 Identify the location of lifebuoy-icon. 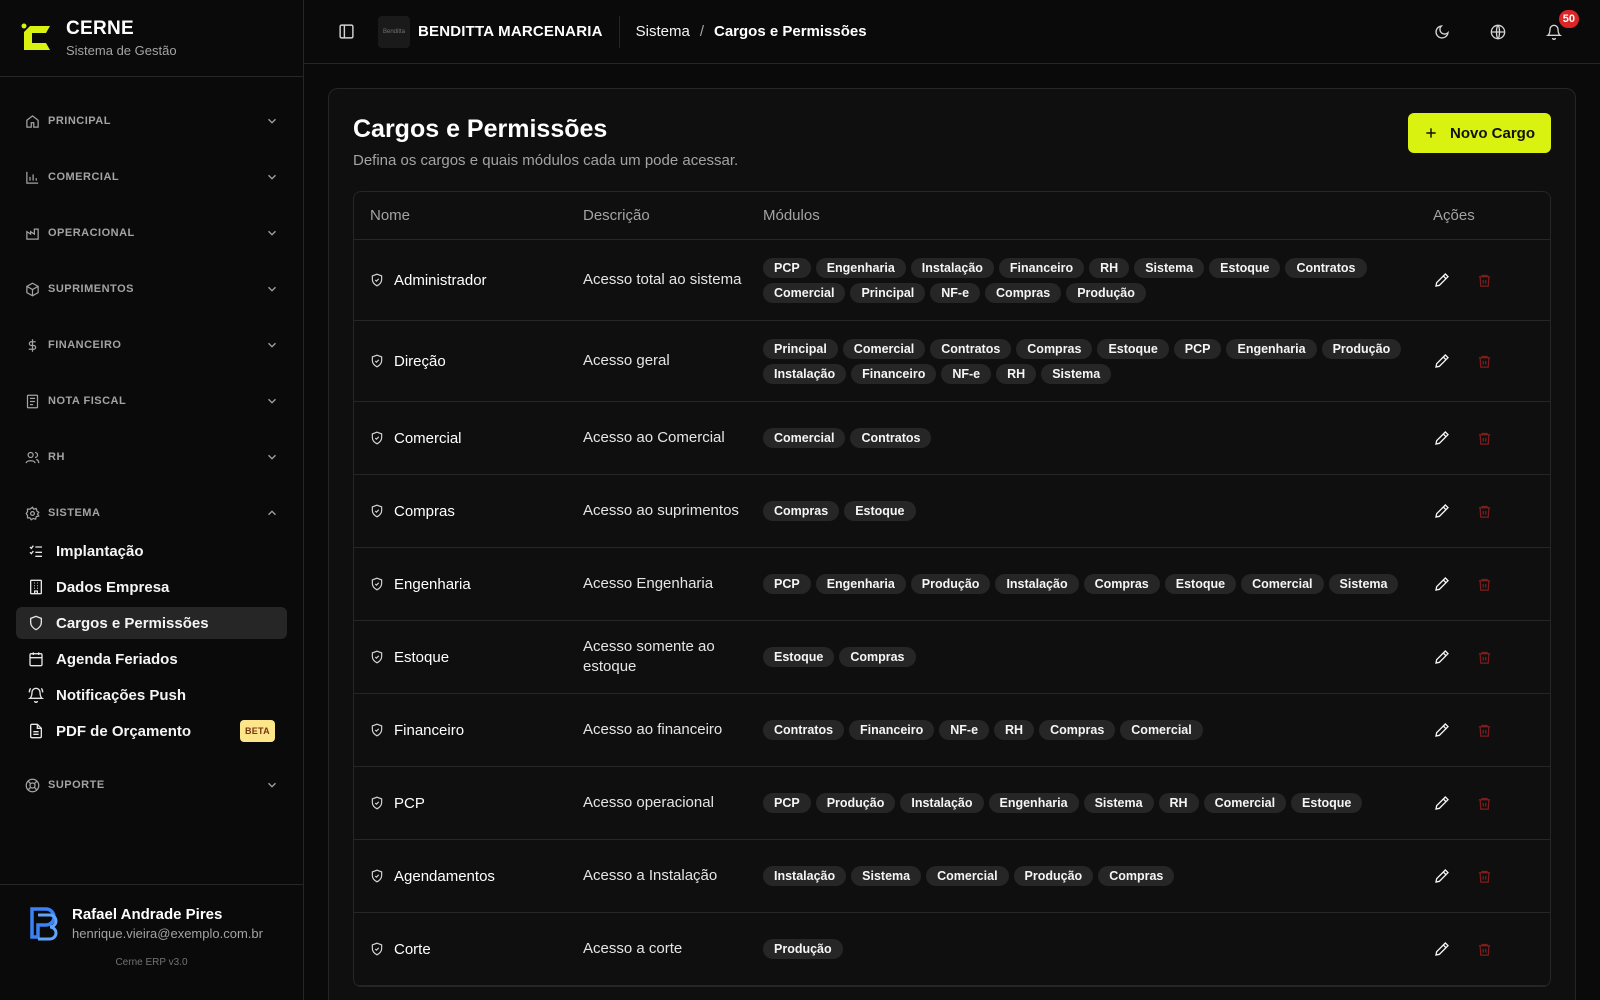
(32, 785).